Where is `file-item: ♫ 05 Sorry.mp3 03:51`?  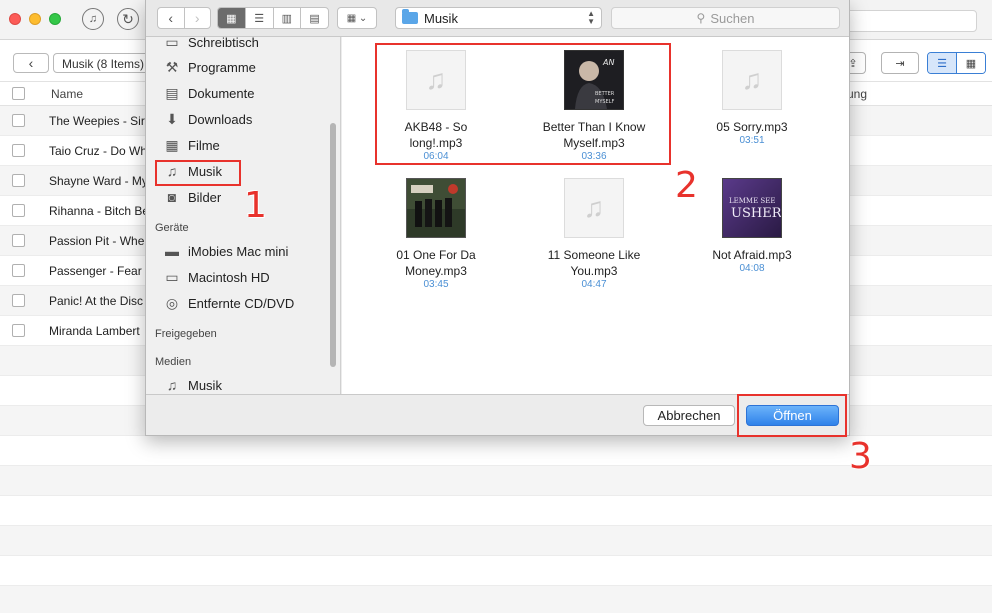 file-item: ♫ 05 Sorry.mp3 03:51 is located at coordinates (752, 98).